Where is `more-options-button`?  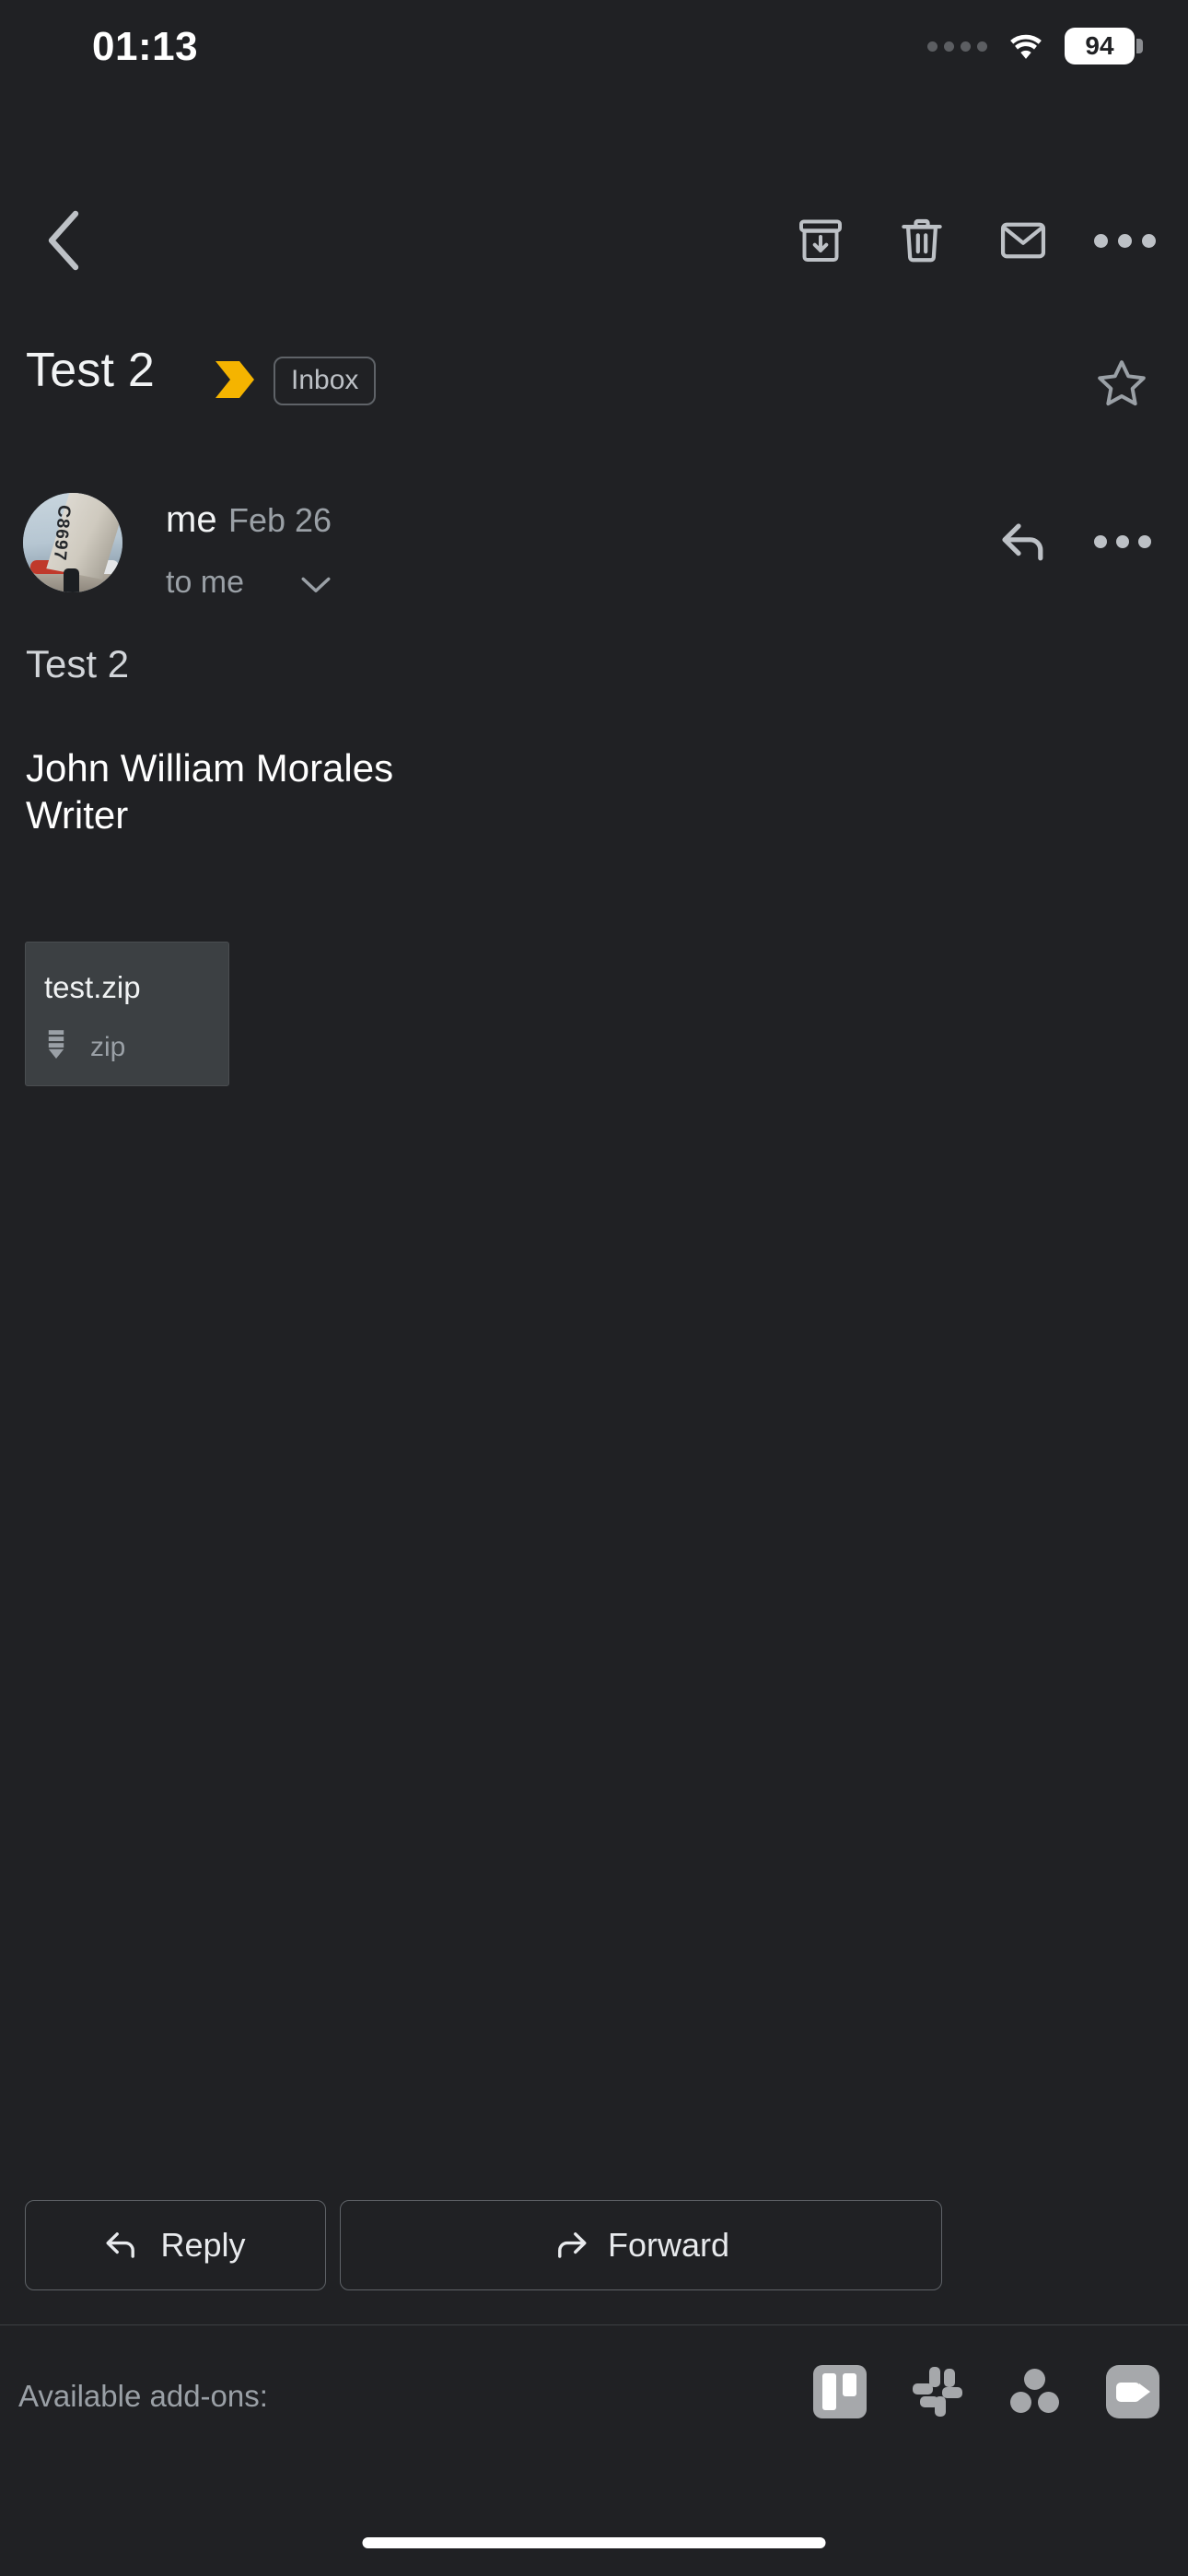 more-options-button is located at coordinates (1125, 240).